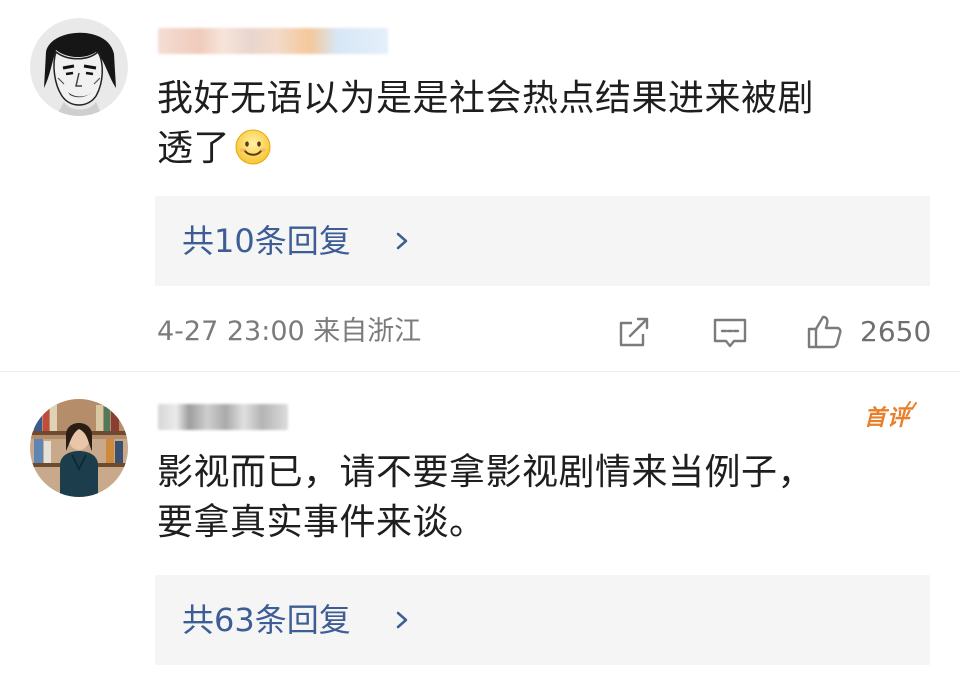 The width and height of the screenshot is (960, 683). What do you see at coordinates (480, 371) in the screenshot?
I see `divider` at bounding box center [480, 371].